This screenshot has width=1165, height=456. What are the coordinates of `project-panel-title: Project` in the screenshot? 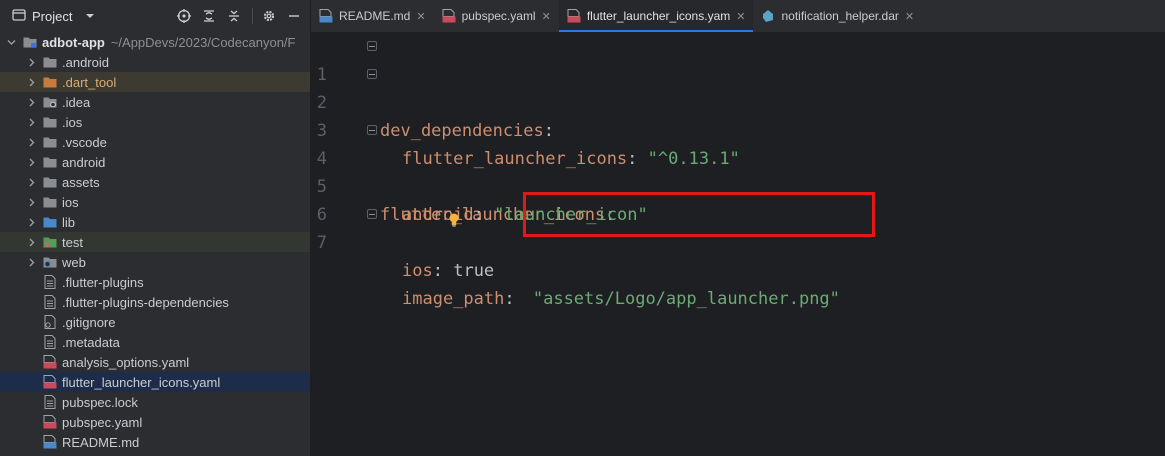 It's located at (52, 16).